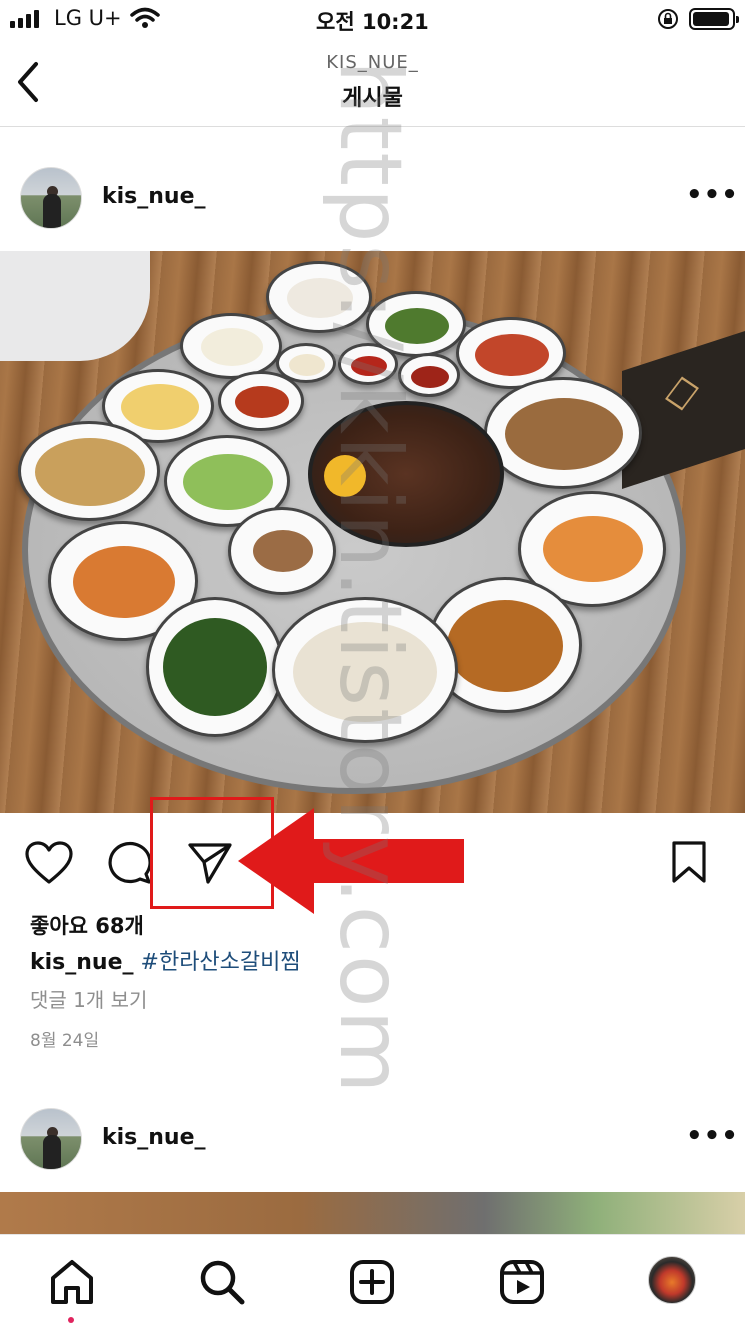  I want to click on carrier-label: LG U+, so click(88, 18).